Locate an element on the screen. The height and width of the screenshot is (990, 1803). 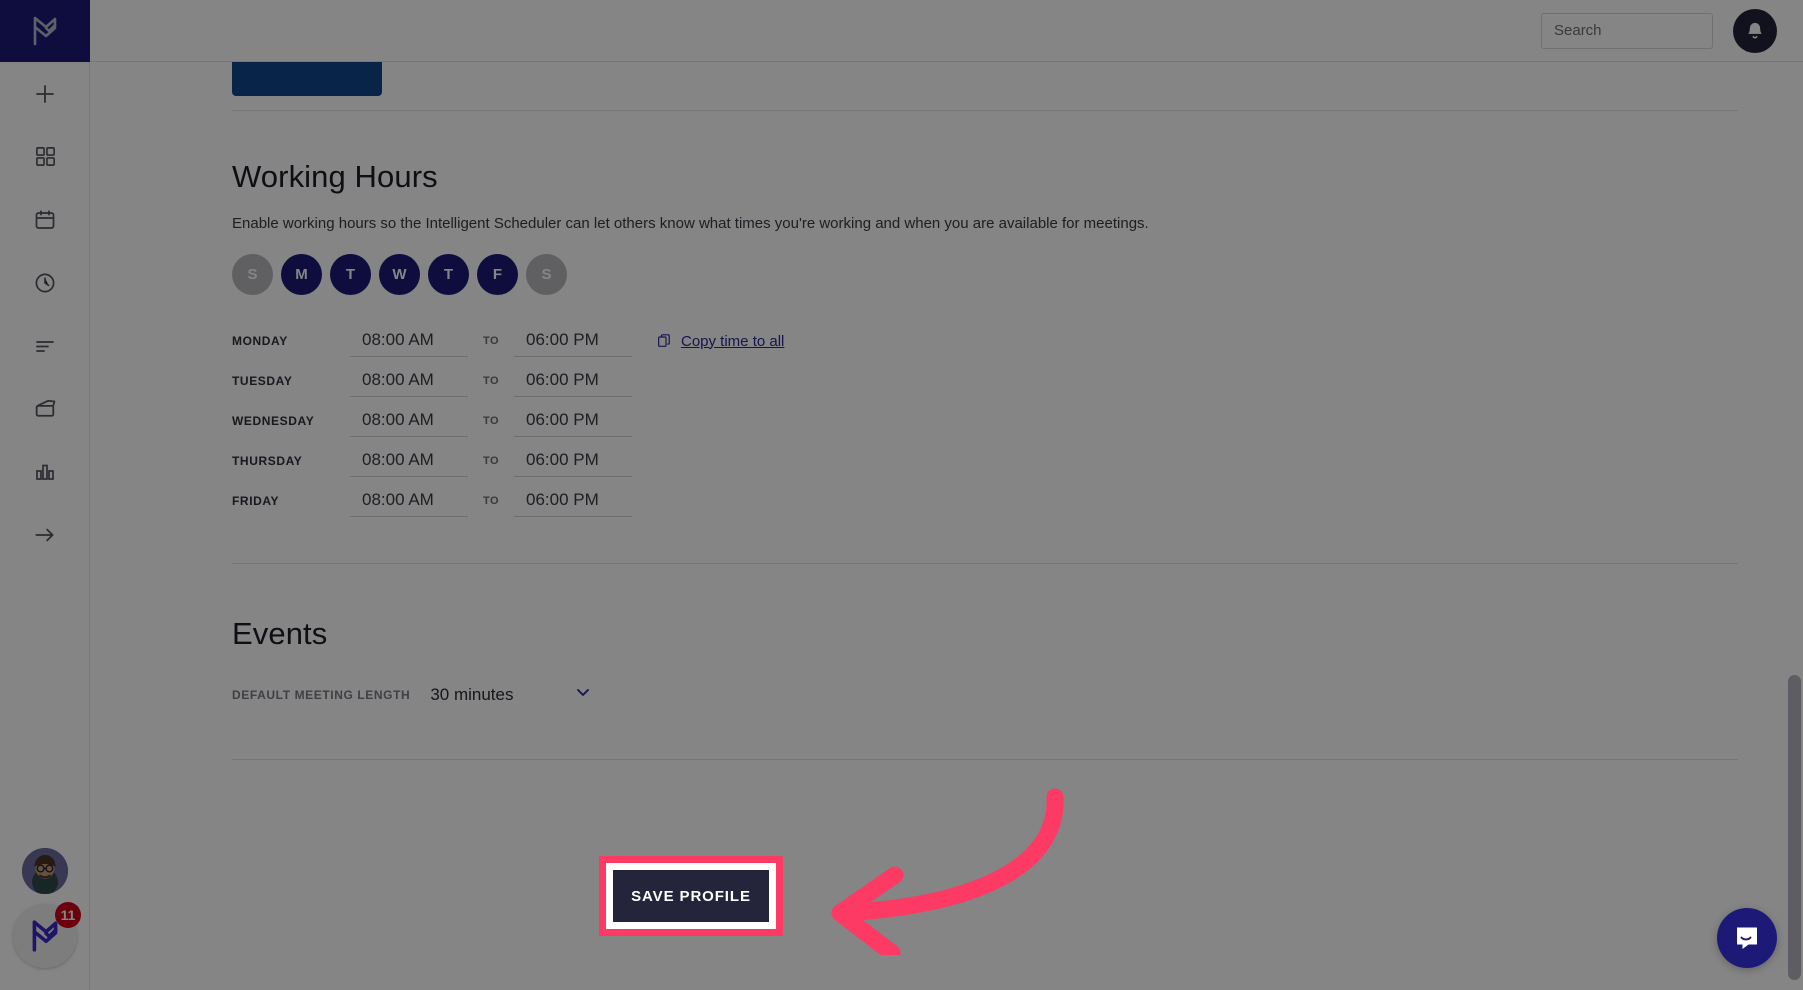
curved-arrow-left-icon is located at coordinates (947, 875).